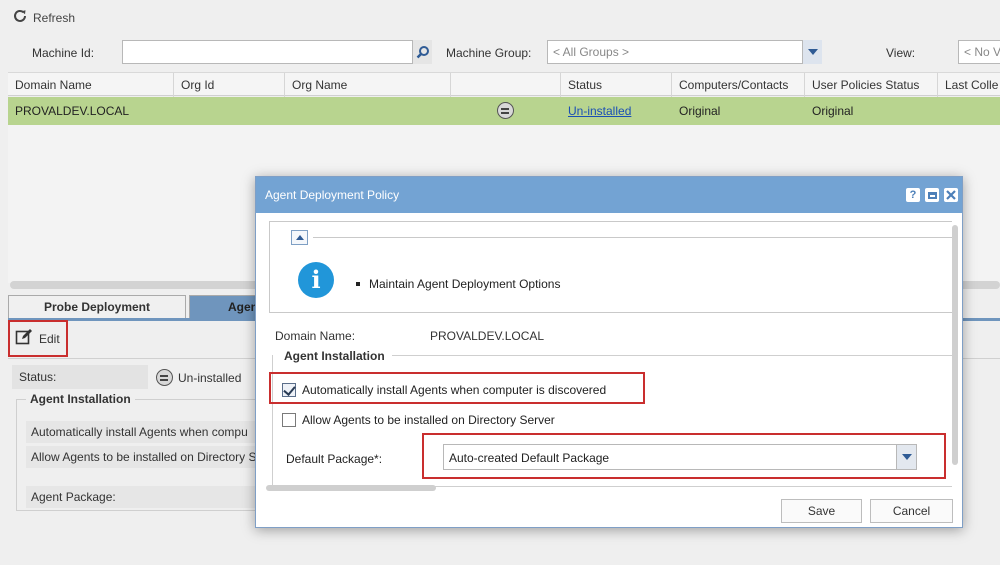  What do you see at coordinates (351, 488) in the screenshot?
I see `dialog-horizontal-scrollbar` at bounding box center [351, 488].